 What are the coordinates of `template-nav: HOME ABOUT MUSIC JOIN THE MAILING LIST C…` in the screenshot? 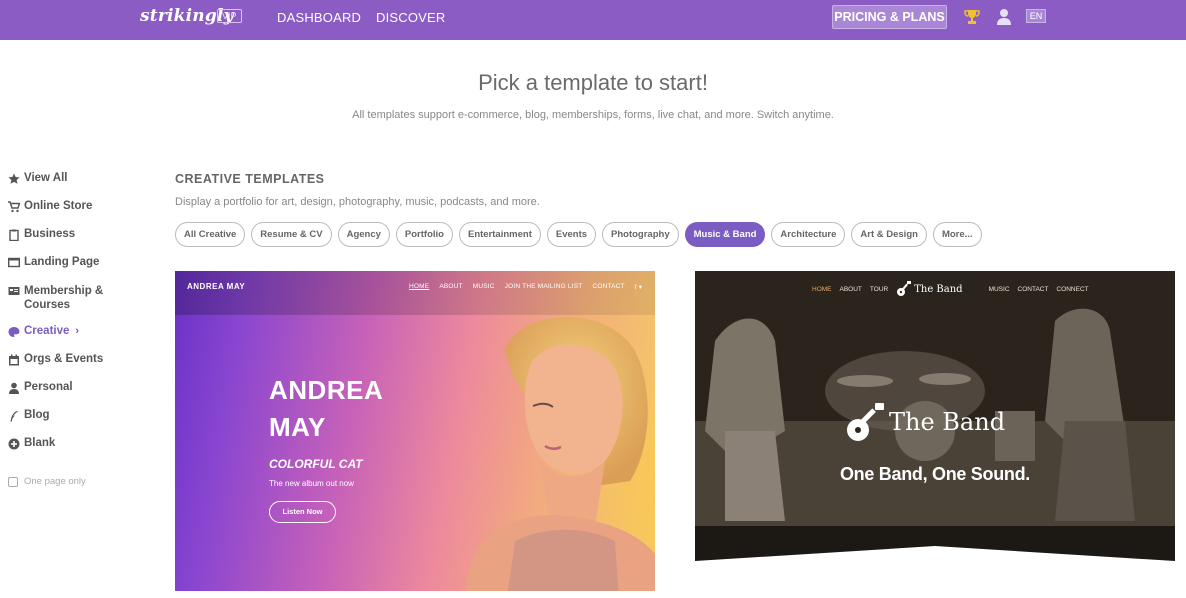 It's located at (530, 287).